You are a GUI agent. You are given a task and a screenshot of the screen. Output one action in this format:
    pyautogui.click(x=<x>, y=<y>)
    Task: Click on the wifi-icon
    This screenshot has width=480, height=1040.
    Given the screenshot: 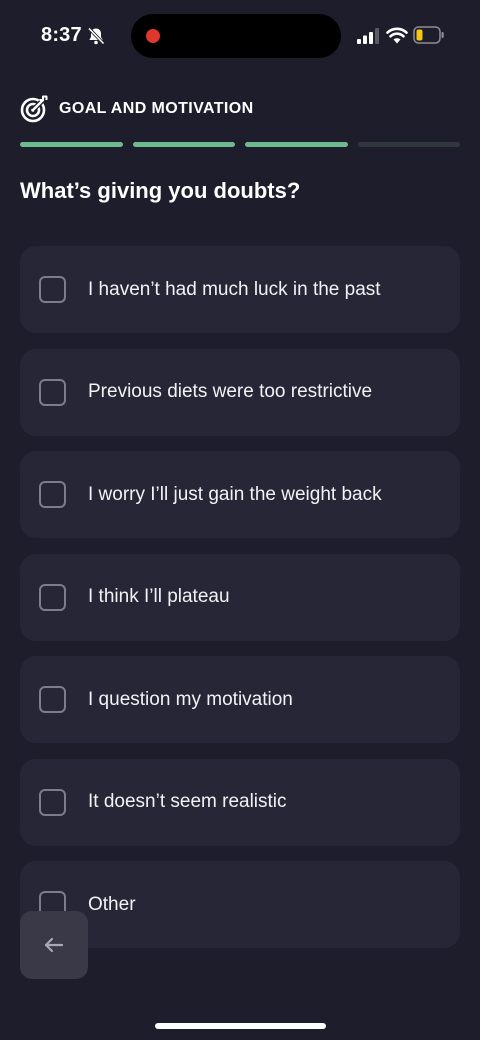 What is the action you would take?
    pyautogui.click(x=397, y=35)
    